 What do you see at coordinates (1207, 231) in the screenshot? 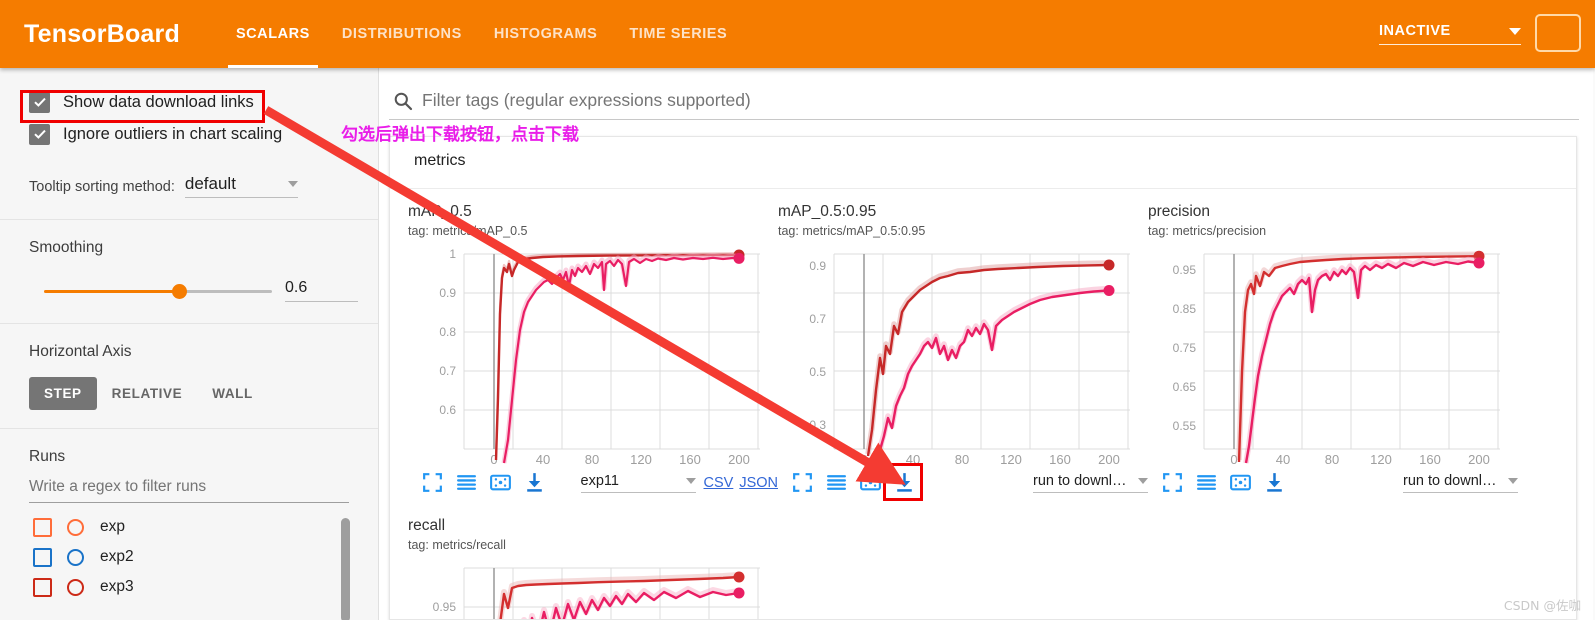
I see `chart-tag: tag: metrics/precision` at bounding box center [1207, 231].